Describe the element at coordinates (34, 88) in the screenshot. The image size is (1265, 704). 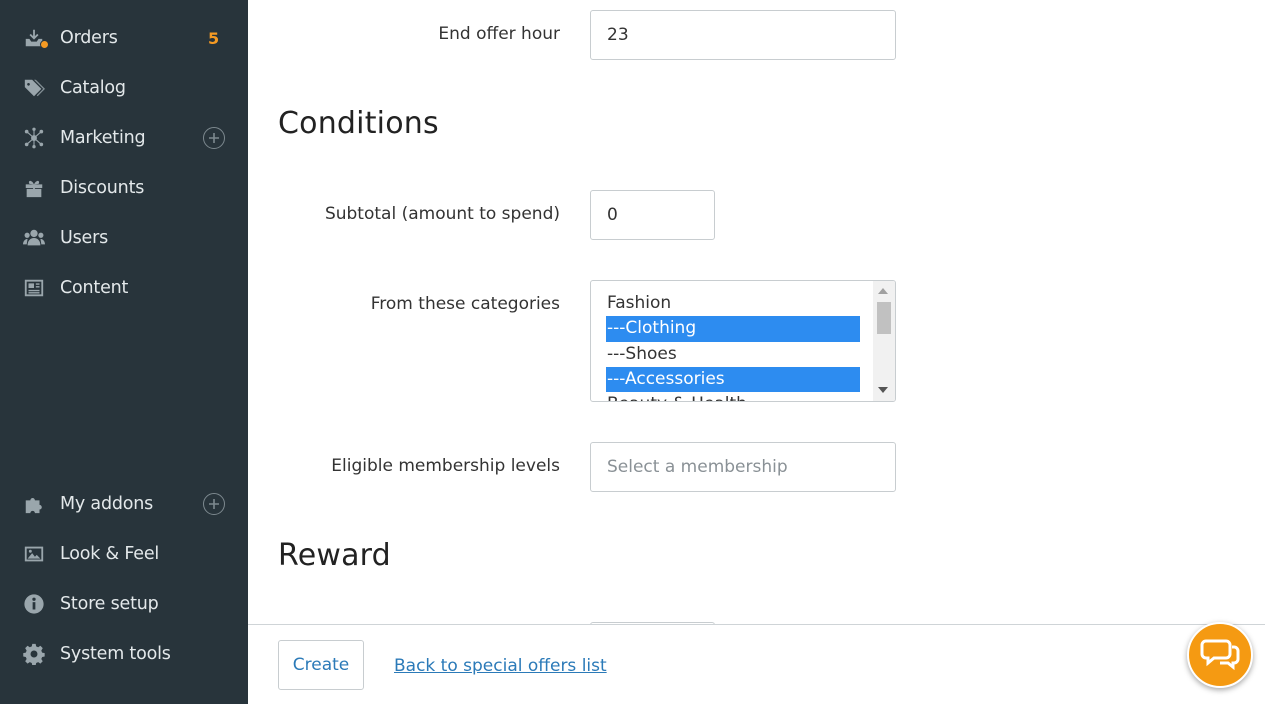
I see `tag-icon` at that location.